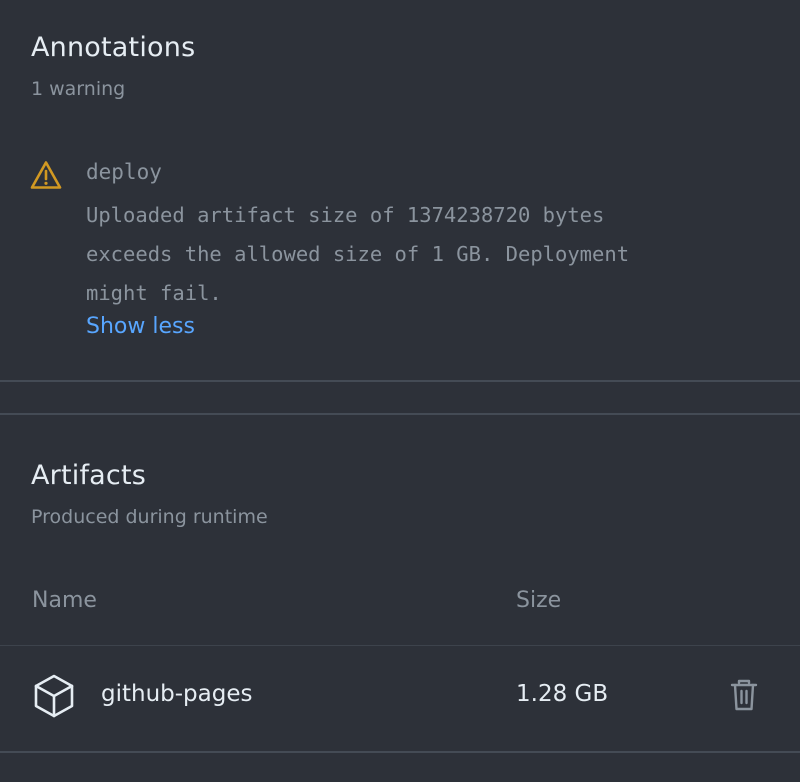 The image size is (800, 782). I want to click on table-row-divider, so click(400, 752).